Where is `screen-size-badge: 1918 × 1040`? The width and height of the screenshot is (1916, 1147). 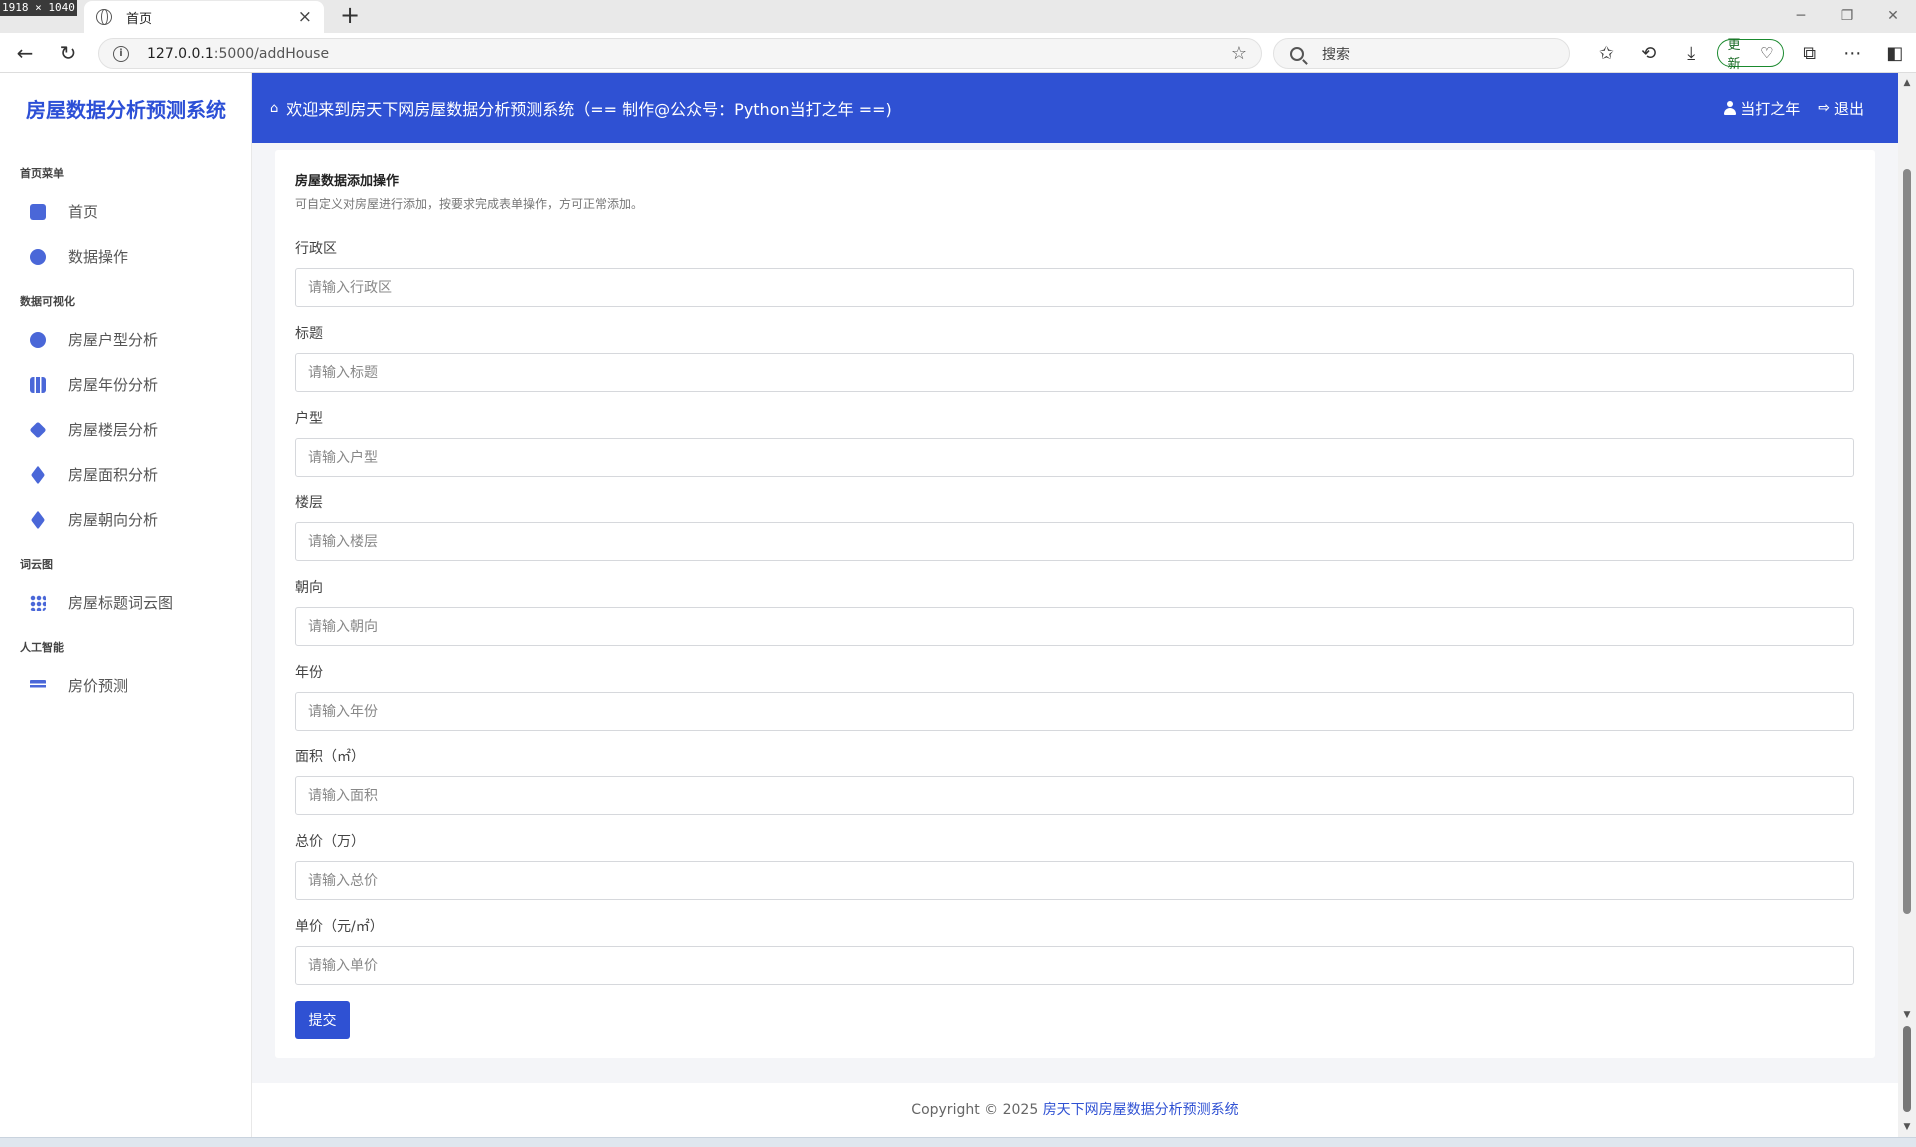 screen-size-badge: 1918 × 1040 is located at coordinates (38, 8).